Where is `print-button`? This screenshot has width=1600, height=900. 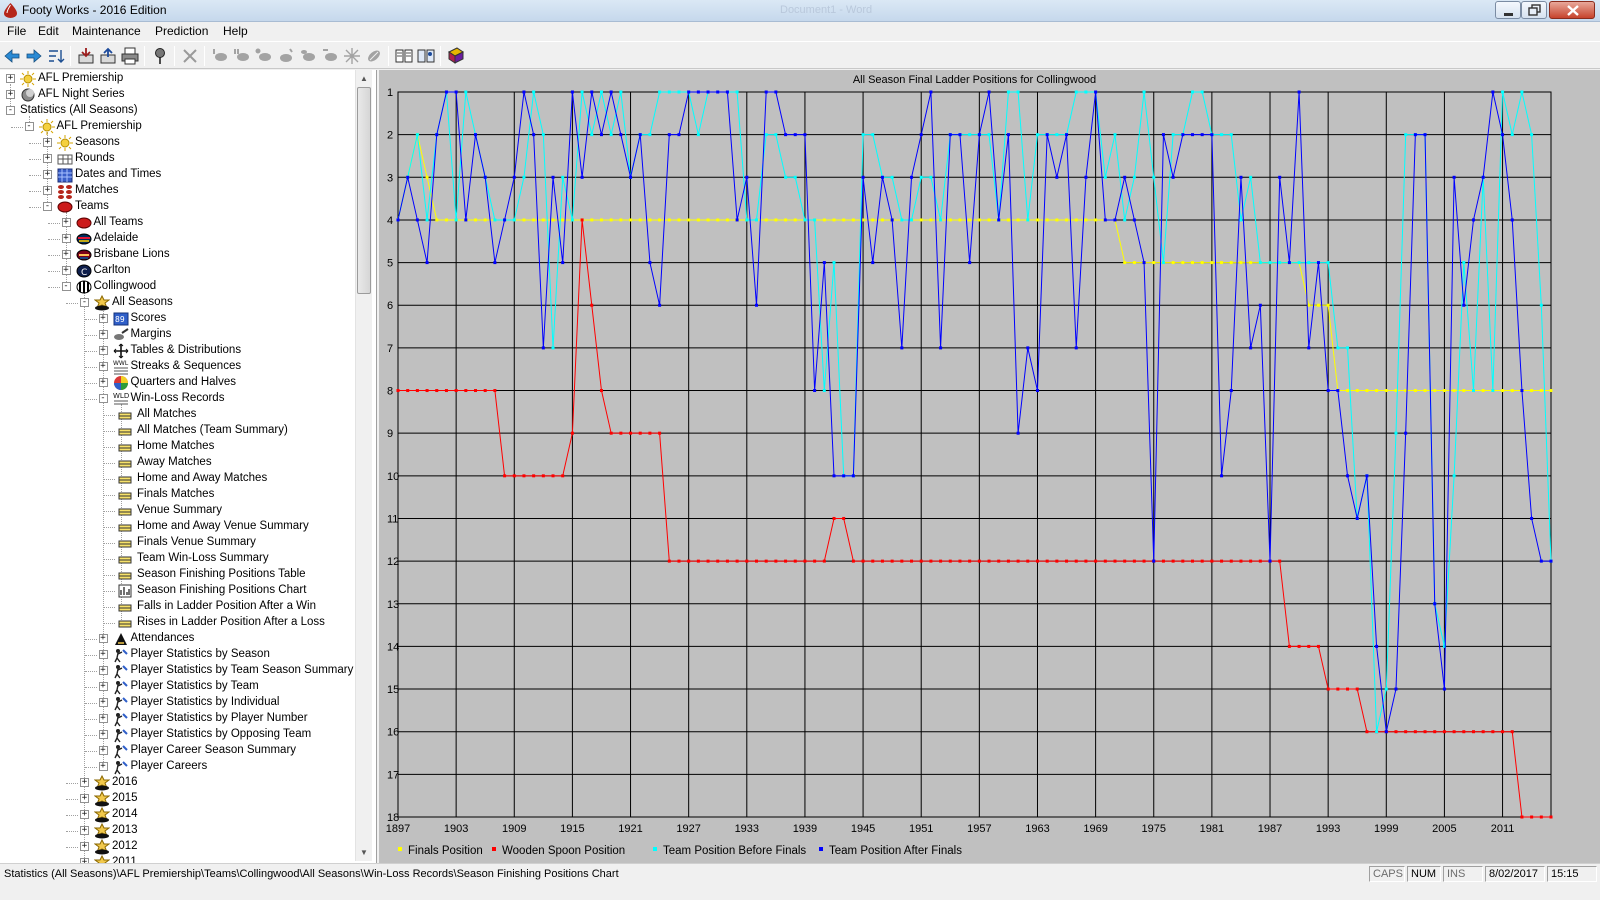 print-button is located at coordinates (130, 56).